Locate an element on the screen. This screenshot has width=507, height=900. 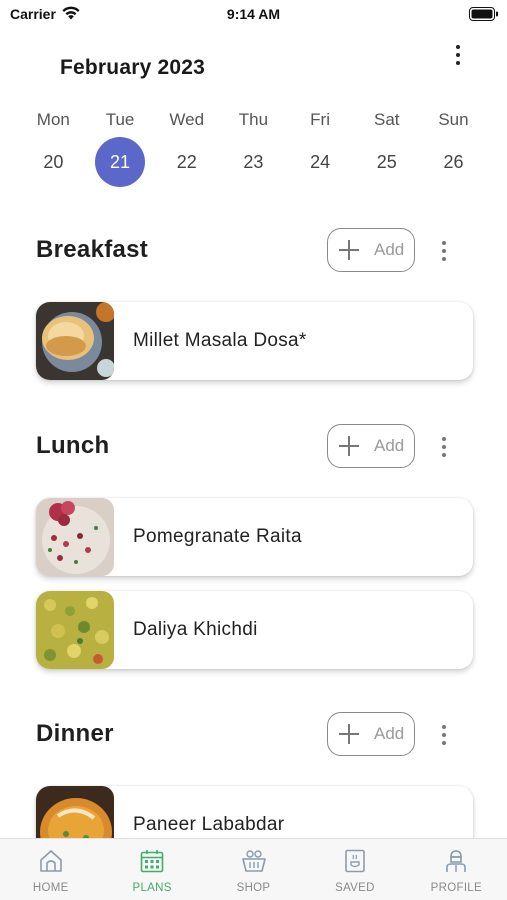
dinner-more-icon is located at coordinates (444, 735).